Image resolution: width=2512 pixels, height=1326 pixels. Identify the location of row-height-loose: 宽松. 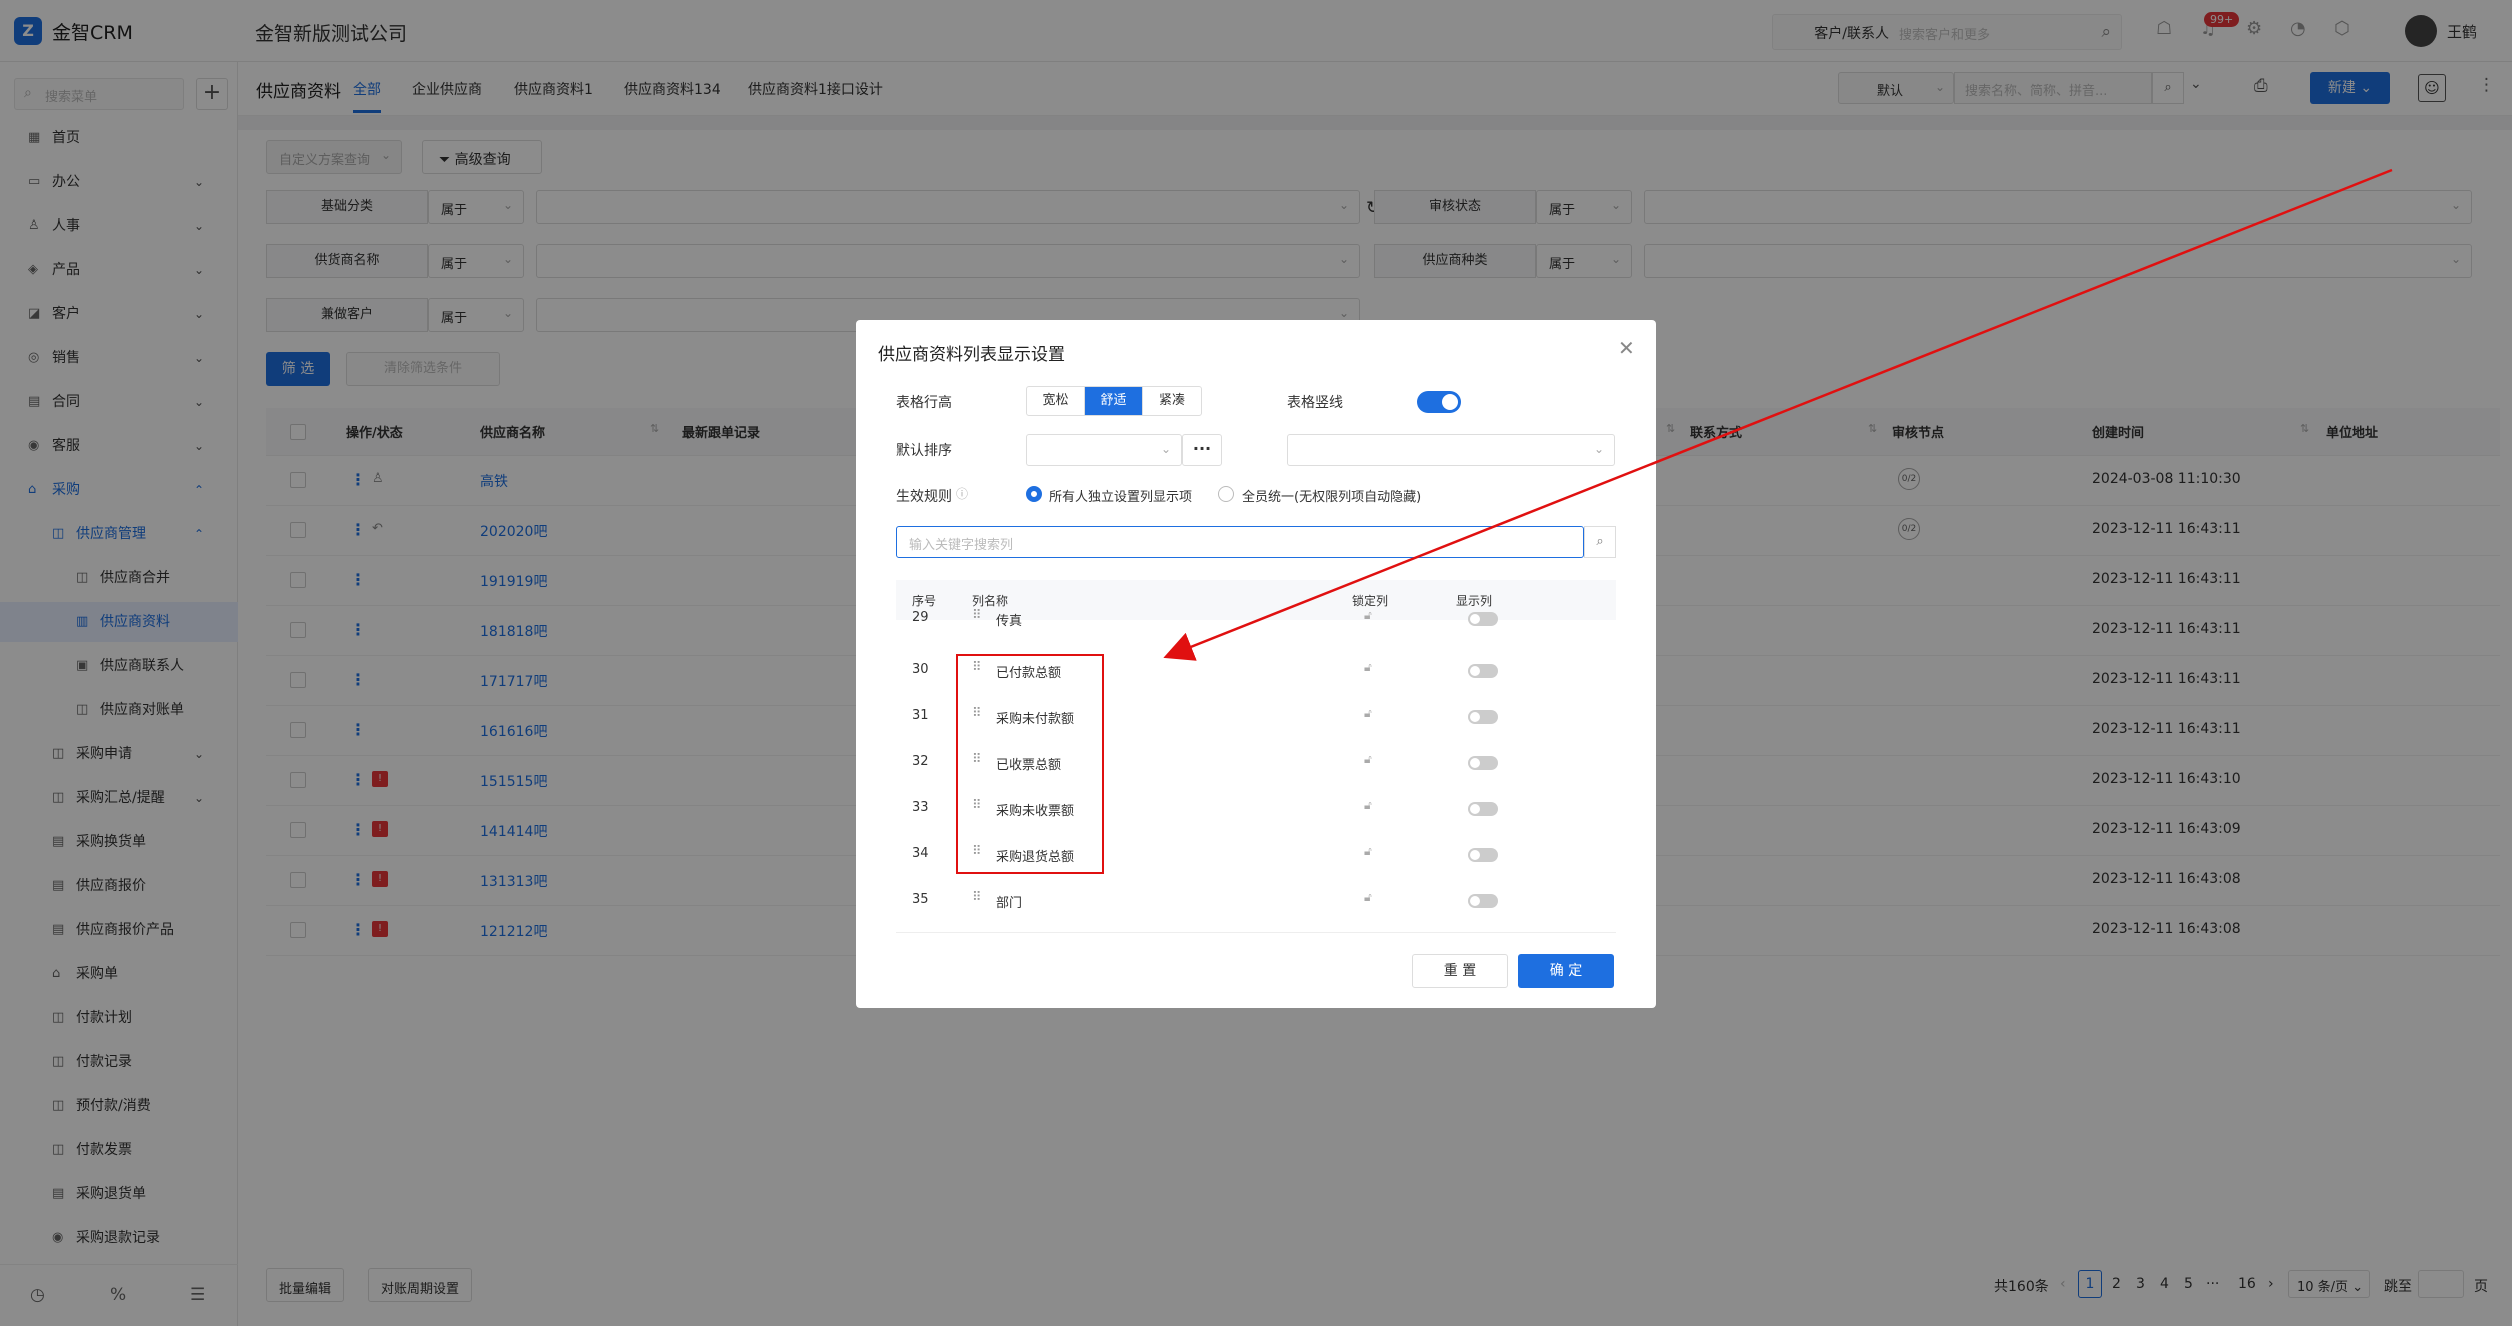
(1056, 401).